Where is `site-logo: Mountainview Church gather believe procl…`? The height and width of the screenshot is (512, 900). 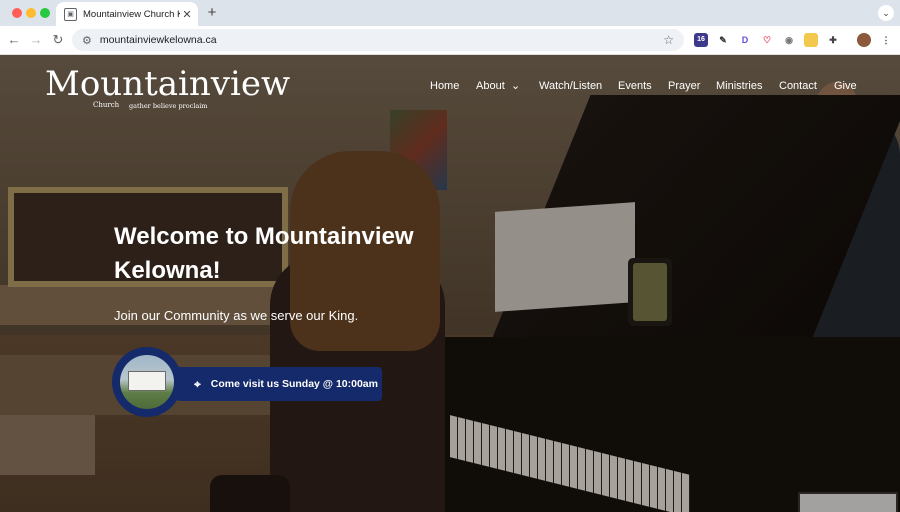
site-logo: Mountainview Church gather believe procl… is located at coordinates (167, 89).